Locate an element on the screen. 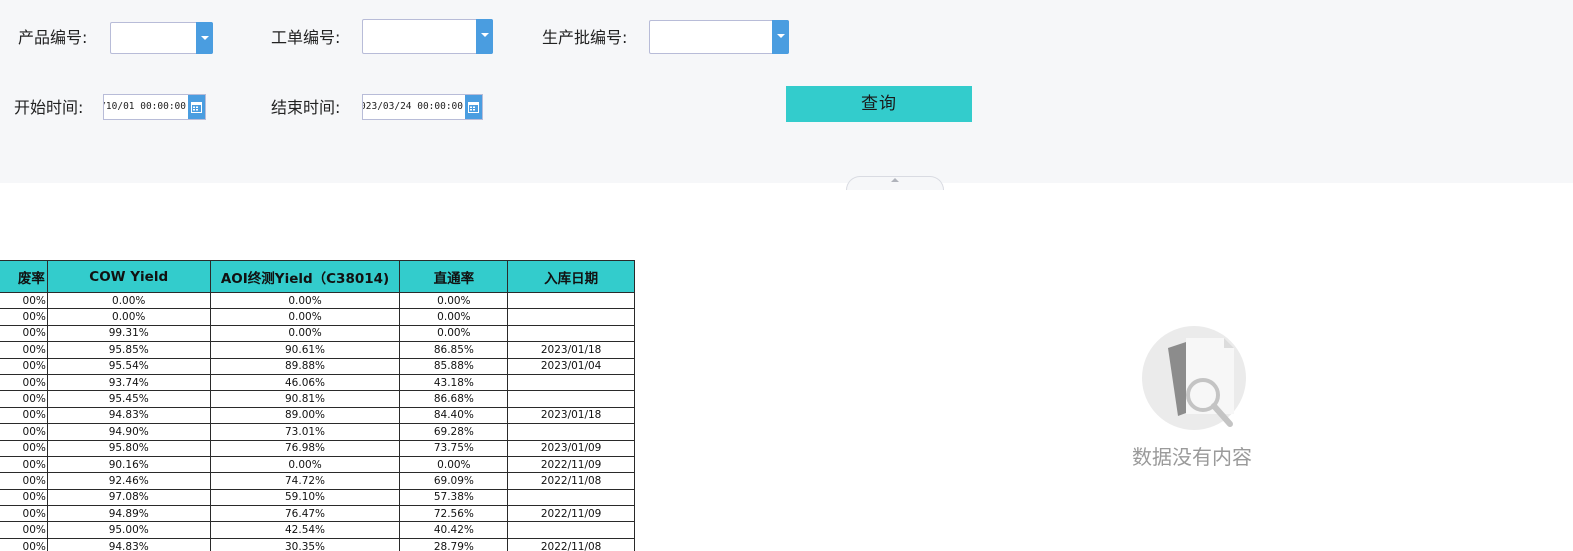  table-cell: 40.42% is located at coordinates (454, 530).